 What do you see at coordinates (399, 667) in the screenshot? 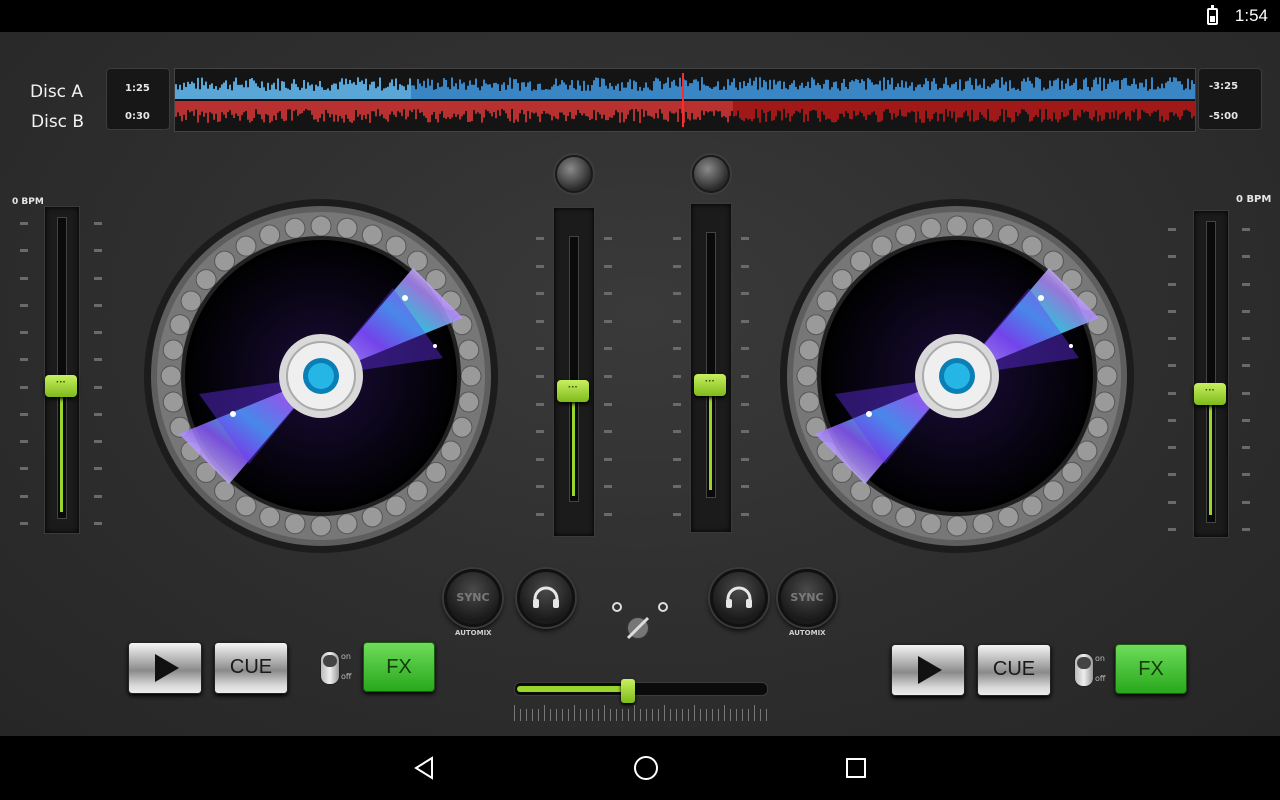
I see `left-fx-button: FX` at bounding box center [399, 667].